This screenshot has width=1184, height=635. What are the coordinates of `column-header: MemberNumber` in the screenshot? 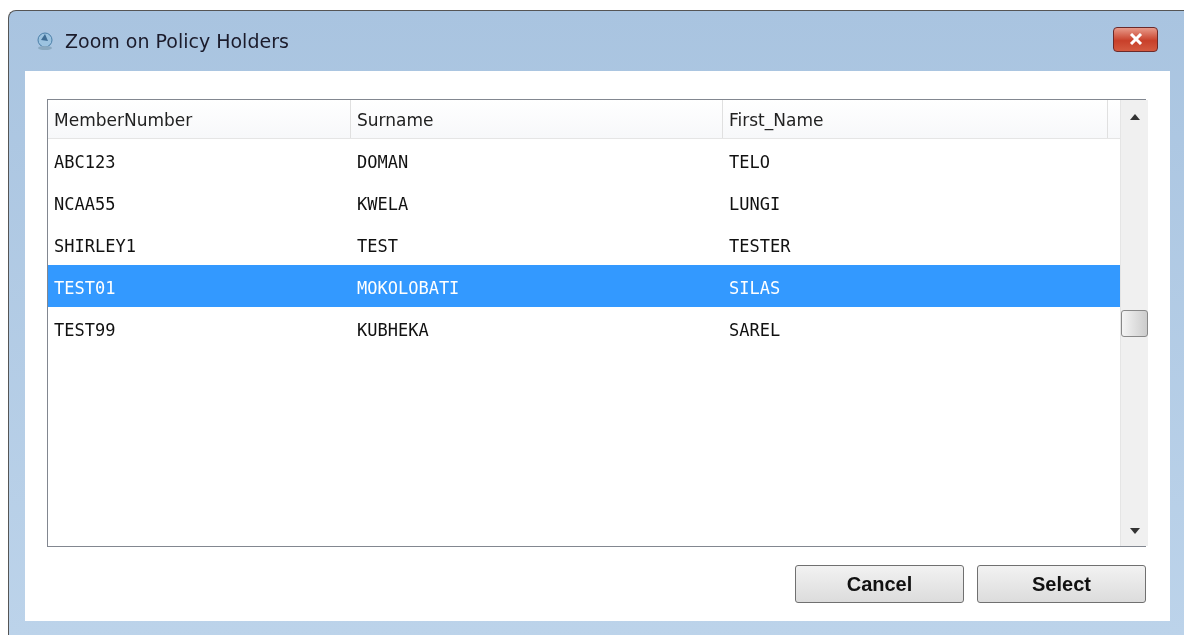 It's located at (199, 119).